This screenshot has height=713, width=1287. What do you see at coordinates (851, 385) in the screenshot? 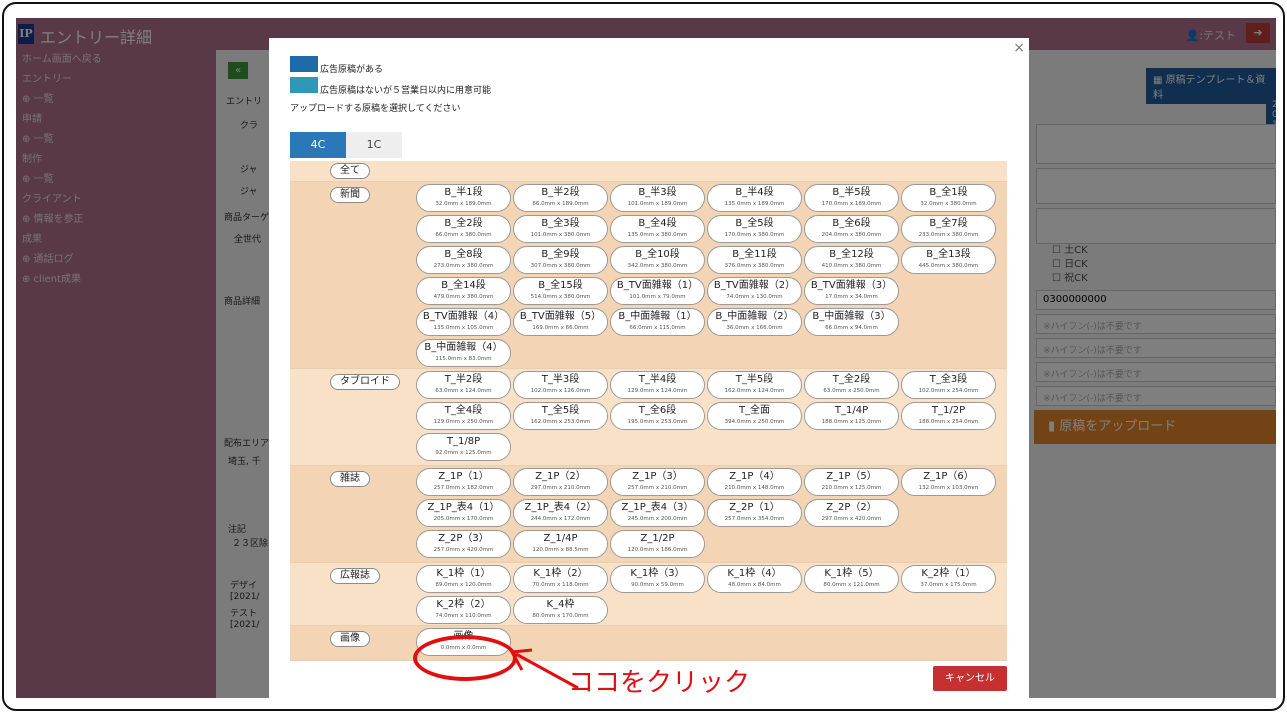
I see `size-option-button: T_全2段 63.0mm x 250.0mm` at bounding box center [851, 385].